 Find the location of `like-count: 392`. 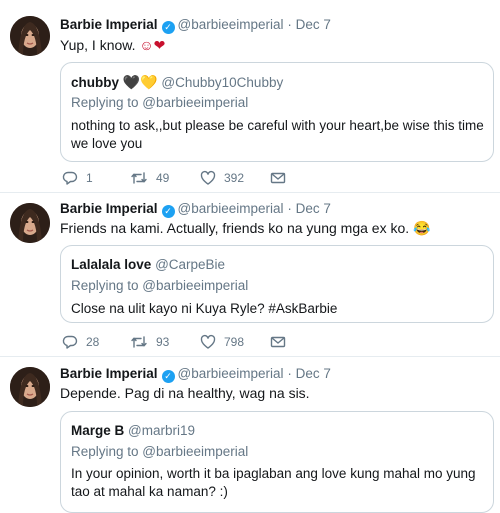

like-count: 392 is located at coordinates (234, 178).